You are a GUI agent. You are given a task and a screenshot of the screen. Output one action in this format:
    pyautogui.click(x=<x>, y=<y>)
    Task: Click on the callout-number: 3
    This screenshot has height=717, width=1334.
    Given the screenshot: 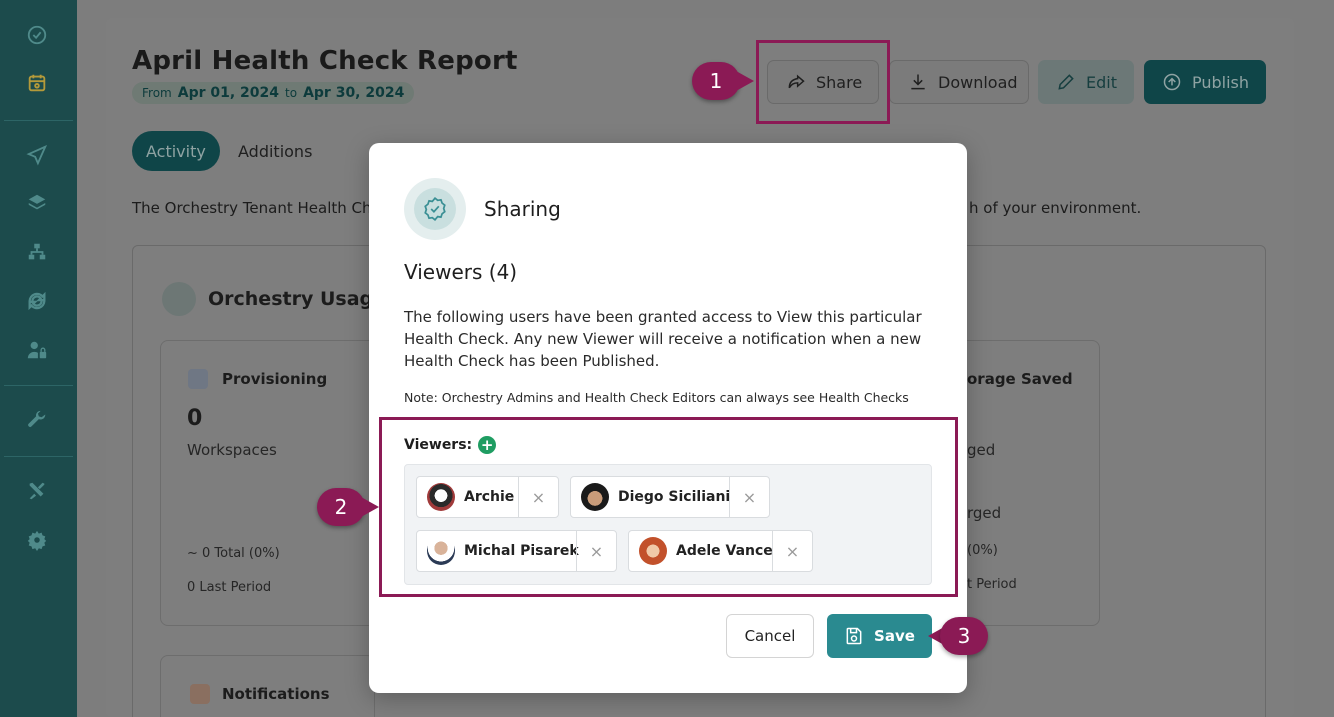 What is the action you would take?
    pyautogui.click(x=964, y=636)
    